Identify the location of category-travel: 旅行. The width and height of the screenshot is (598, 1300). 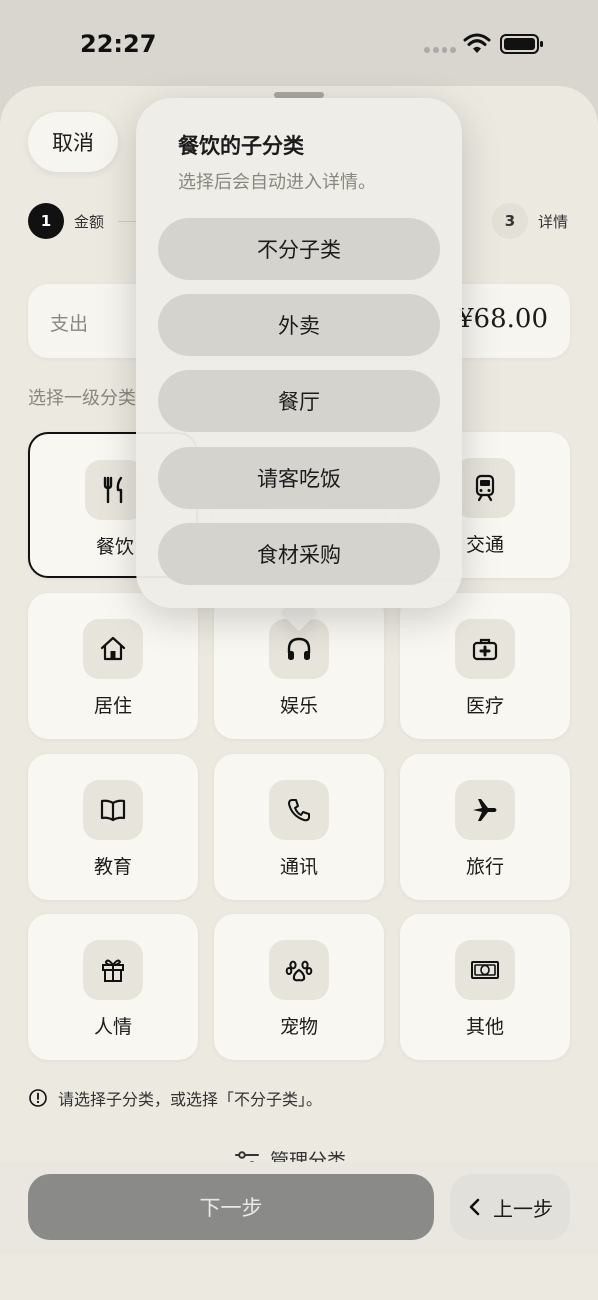
(485, 827).